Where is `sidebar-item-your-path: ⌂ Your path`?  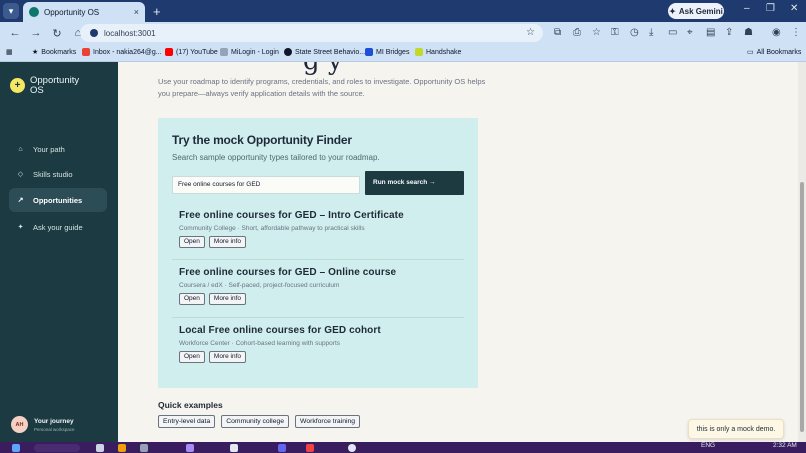
sidebar-item-your-path: ⌂ Your path is located at coordinates (58, 149).